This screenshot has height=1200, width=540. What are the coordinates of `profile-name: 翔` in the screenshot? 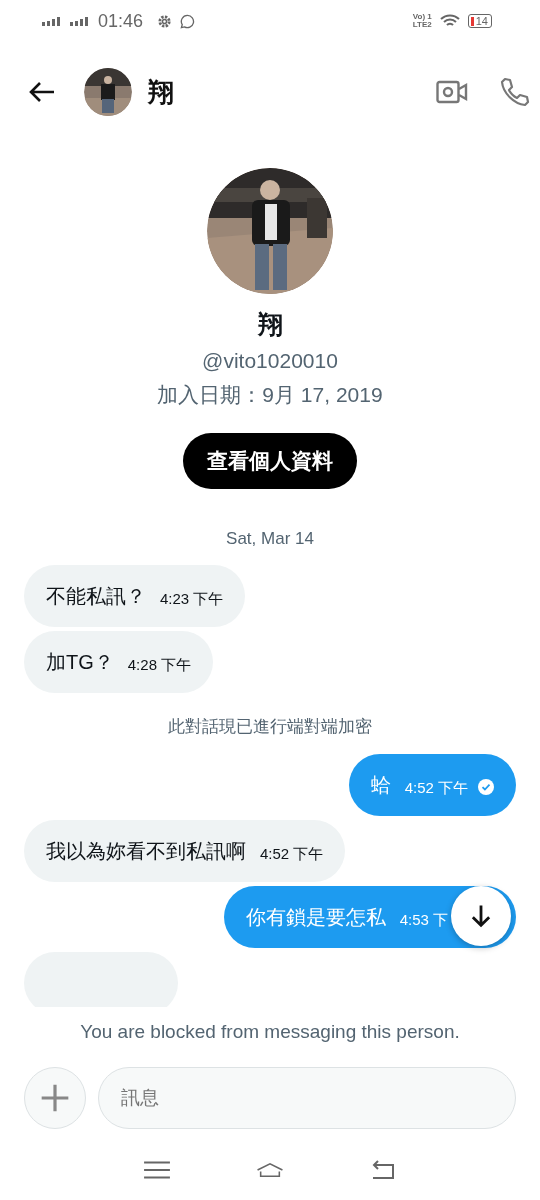 It's located at (270, 324).